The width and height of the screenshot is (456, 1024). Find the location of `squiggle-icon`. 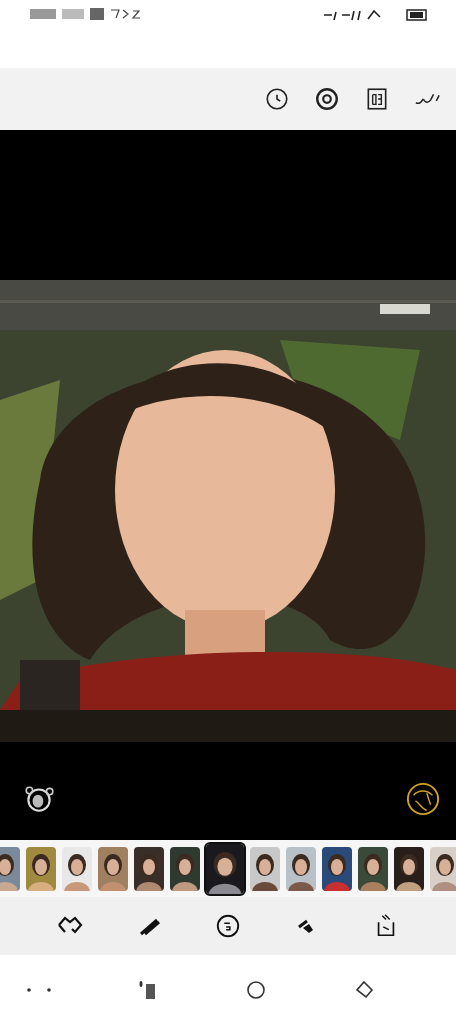

squiggle-icon is located at coordinates (126, 14).